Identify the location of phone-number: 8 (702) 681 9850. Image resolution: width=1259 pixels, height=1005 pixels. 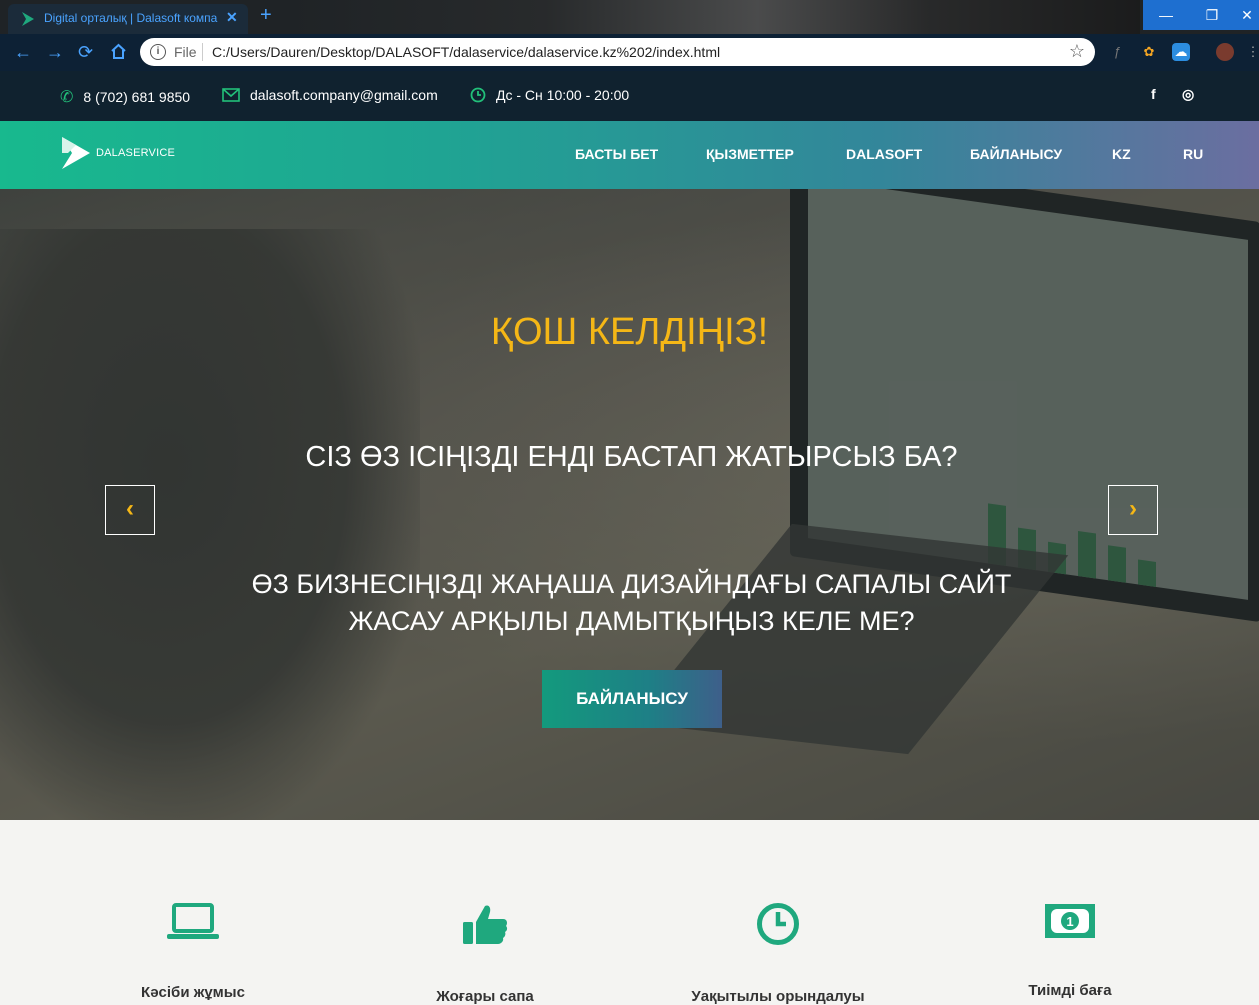
(137, 97).